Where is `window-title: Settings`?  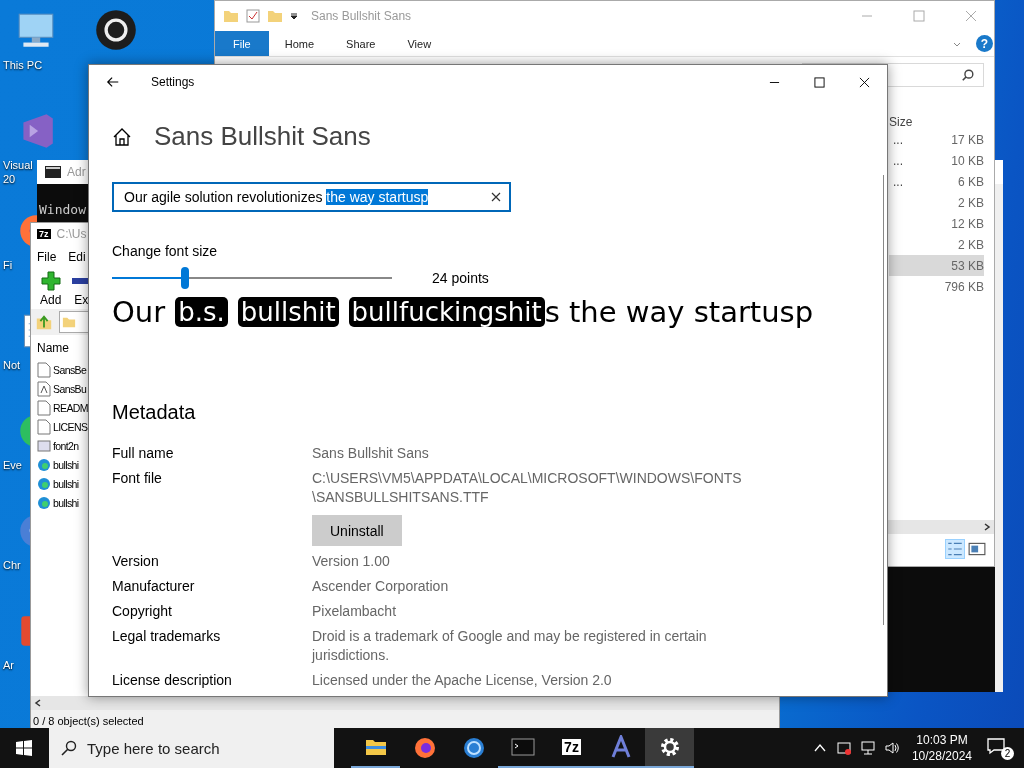 window-title: Settings is located at coordinates (173, 82).